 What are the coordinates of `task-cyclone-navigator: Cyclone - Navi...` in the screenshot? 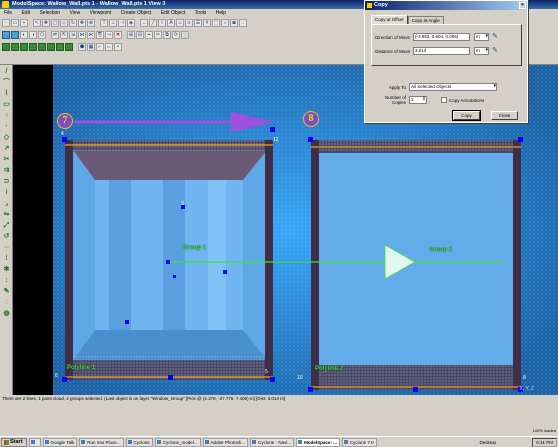 It's located at (272, 442).